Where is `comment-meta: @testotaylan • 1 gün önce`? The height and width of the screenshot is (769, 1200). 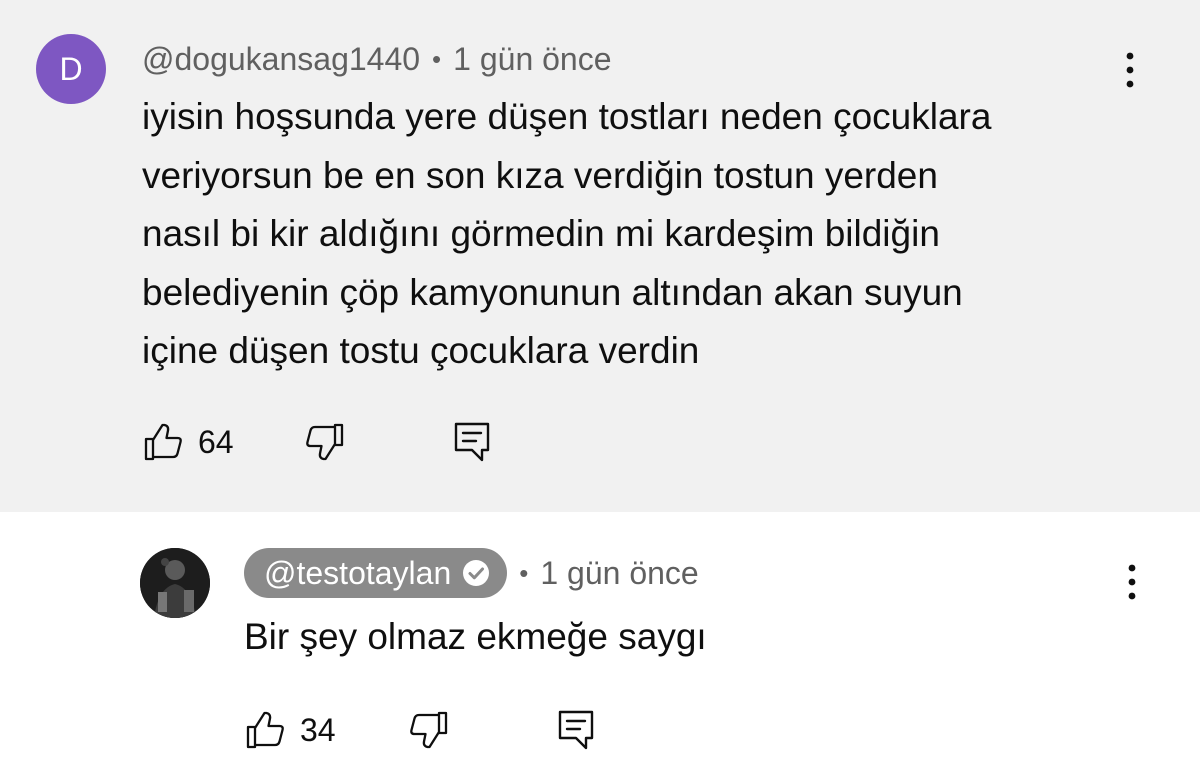
comment-meta: @testotaylan • 1 gün önce is located at coordinates (471, 573).